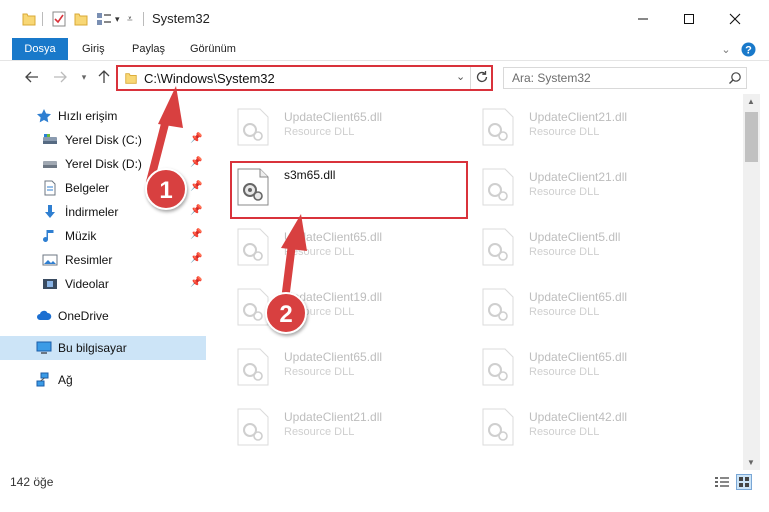 The image size is (769, 512). I want to click on nav-label: Hızlı erişim, so click(88, 116).